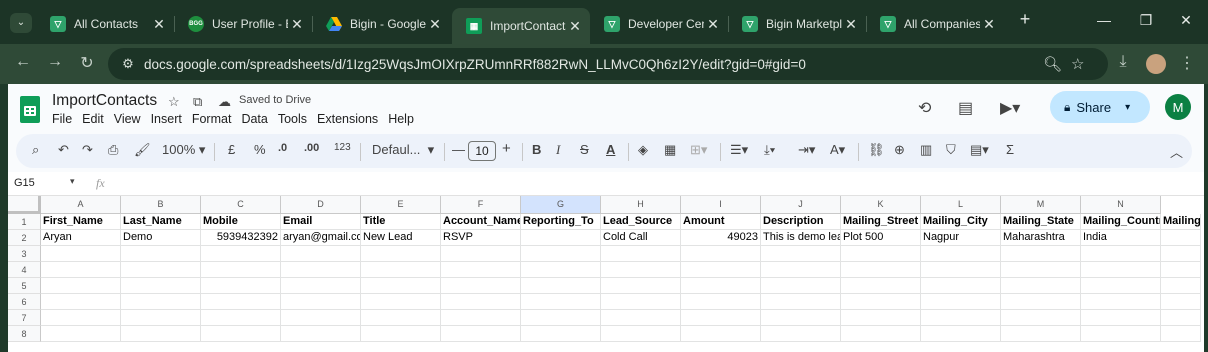 This screenshot has width=1208, height=352. I want to click on grid-cell: Mobile, so click(241, 222).